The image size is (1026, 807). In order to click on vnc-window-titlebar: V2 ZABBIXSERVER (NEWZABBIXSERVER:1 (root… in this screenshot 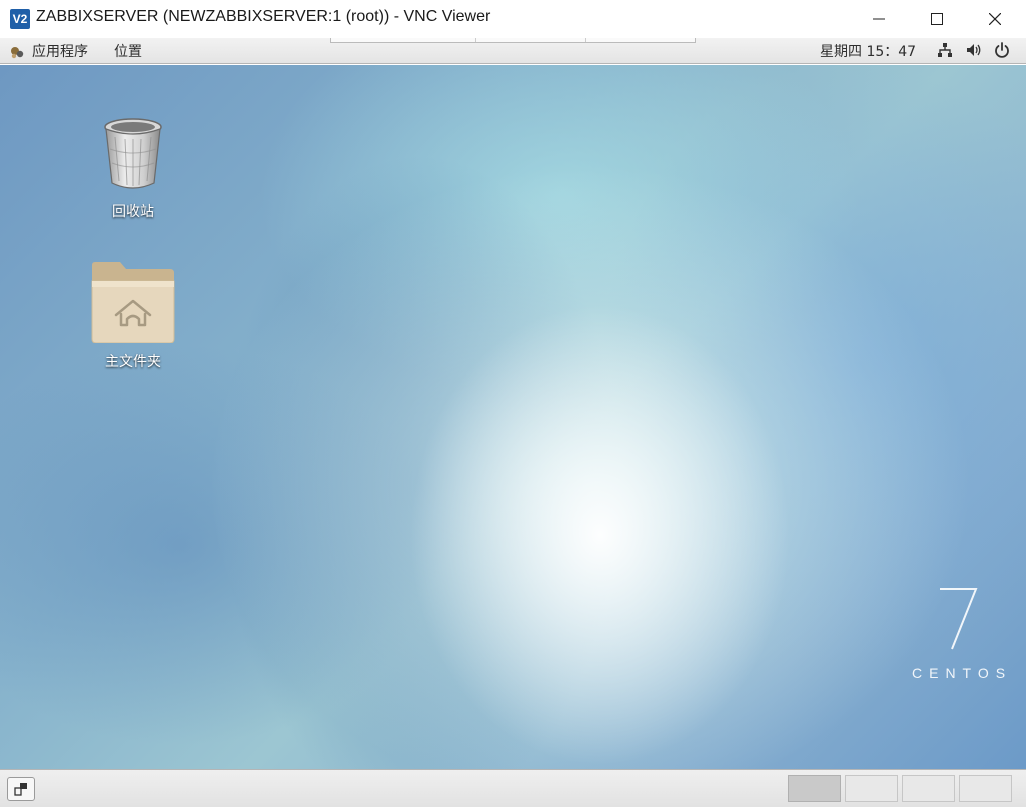, I will do `click(513, 19)`.